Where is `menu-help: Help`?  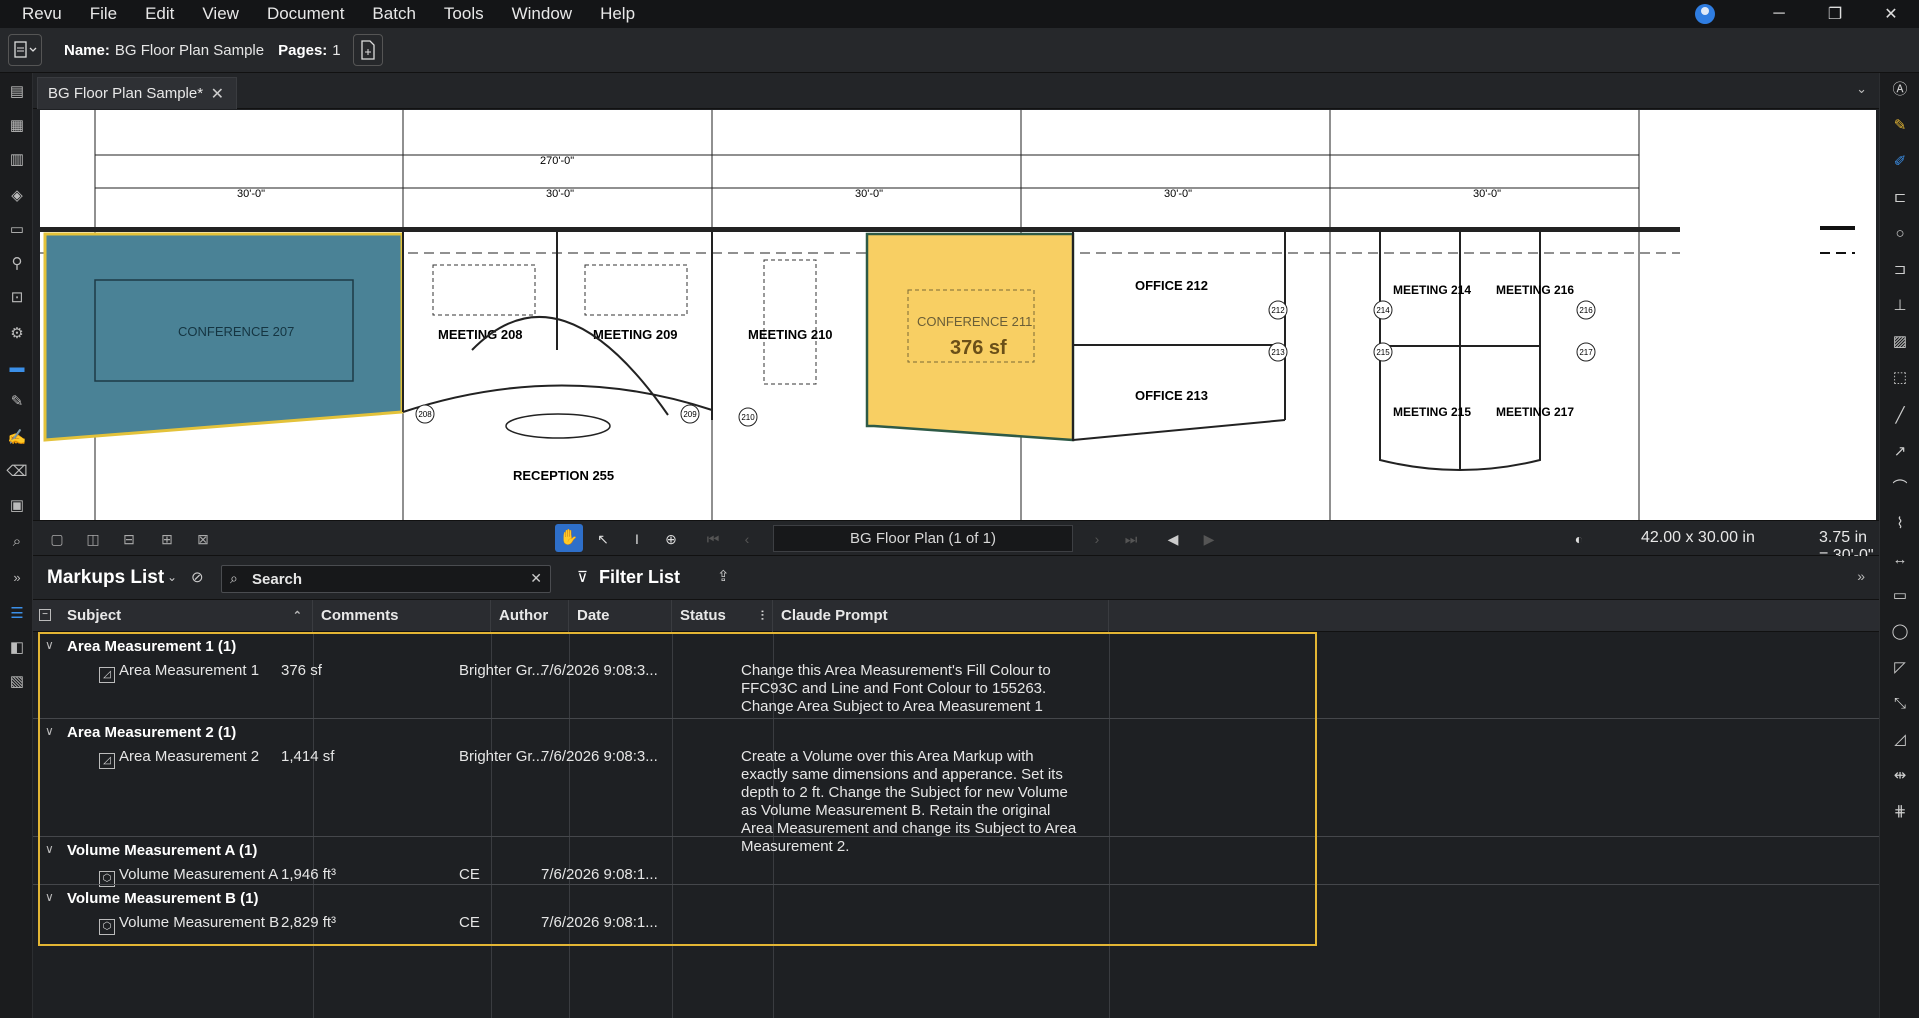
menu-help: Help is located at coordinates (617, 14).